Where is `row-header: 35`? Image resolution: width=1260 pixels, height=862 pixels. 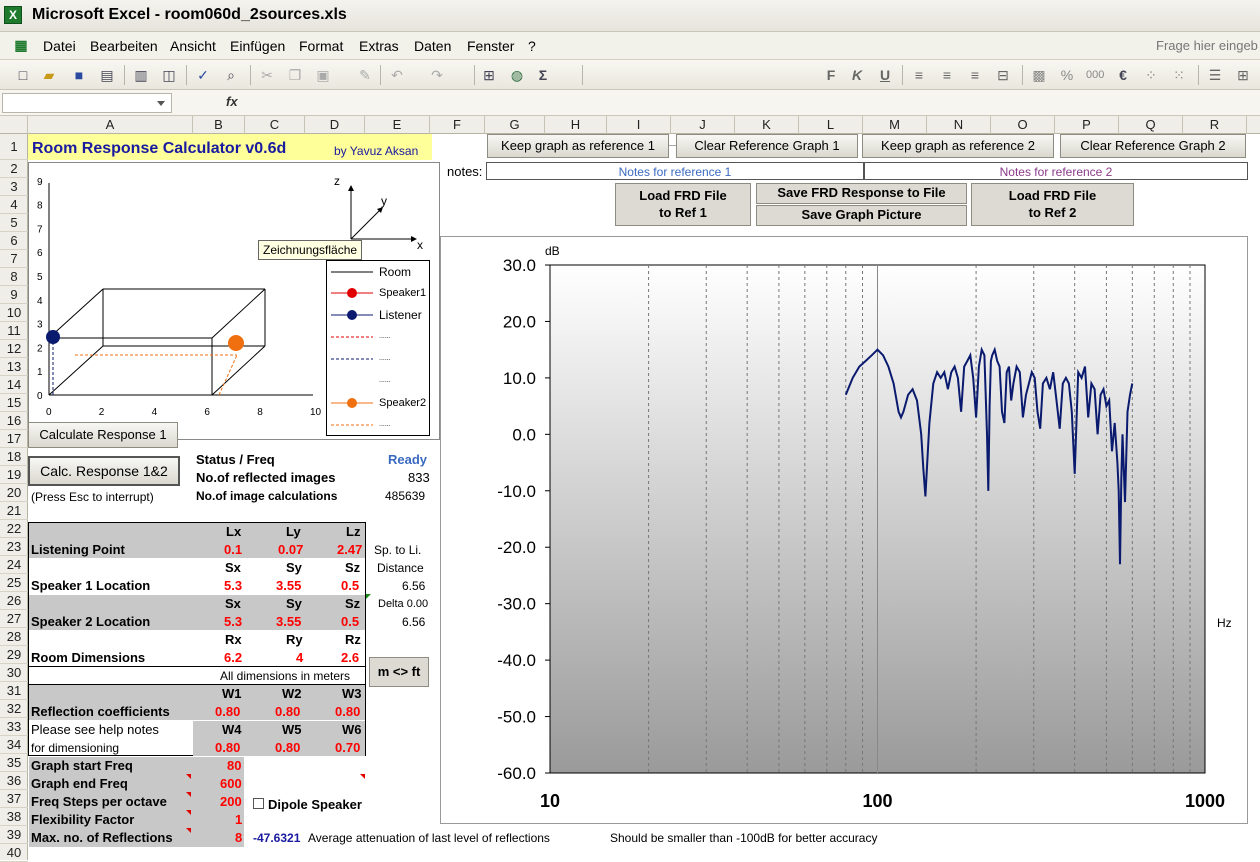 row-header: 35 is located at coordinates (14, 763).